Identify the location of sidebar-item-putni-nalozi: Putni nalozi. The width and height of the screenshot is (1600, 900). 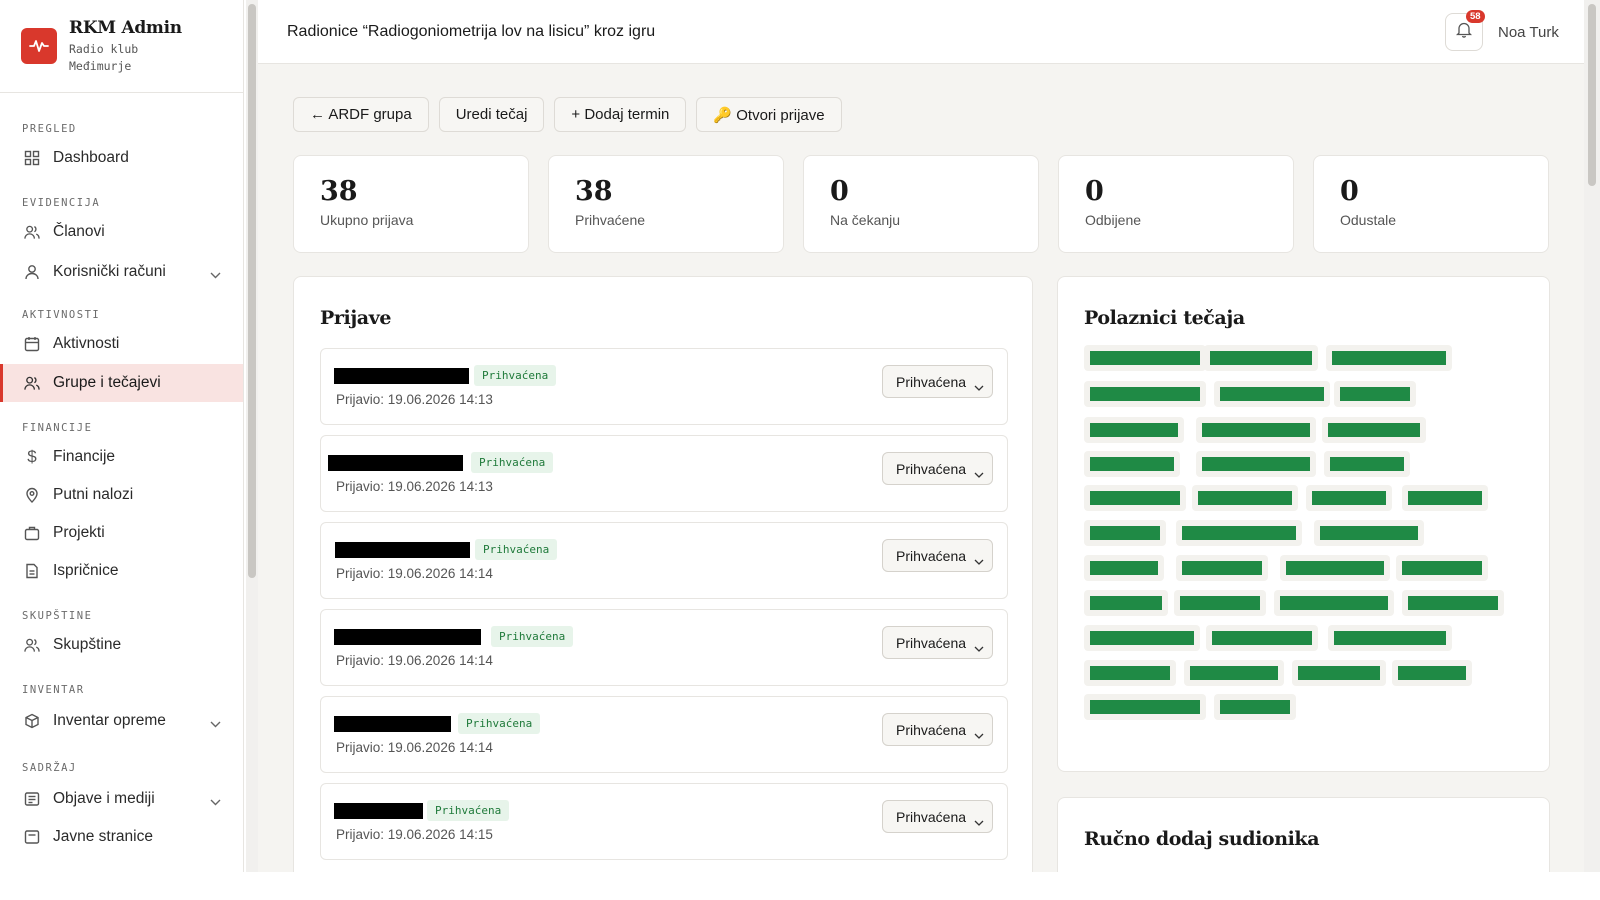
(121, 495).